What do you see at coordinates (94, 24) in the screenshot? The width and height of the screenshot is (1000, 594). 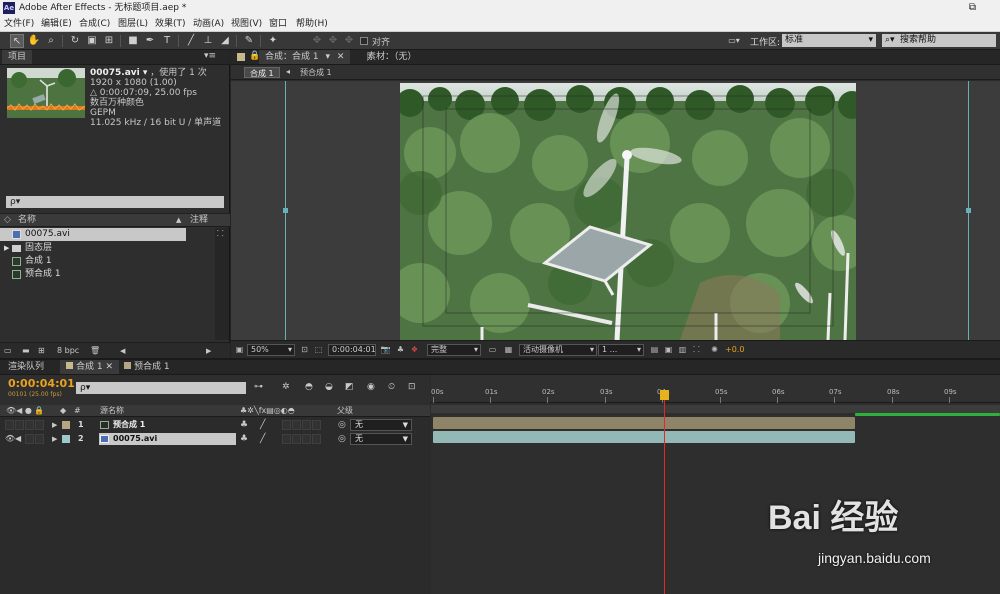 I see `menu-composition: 合成(C)` at bounding box center [94, 24].